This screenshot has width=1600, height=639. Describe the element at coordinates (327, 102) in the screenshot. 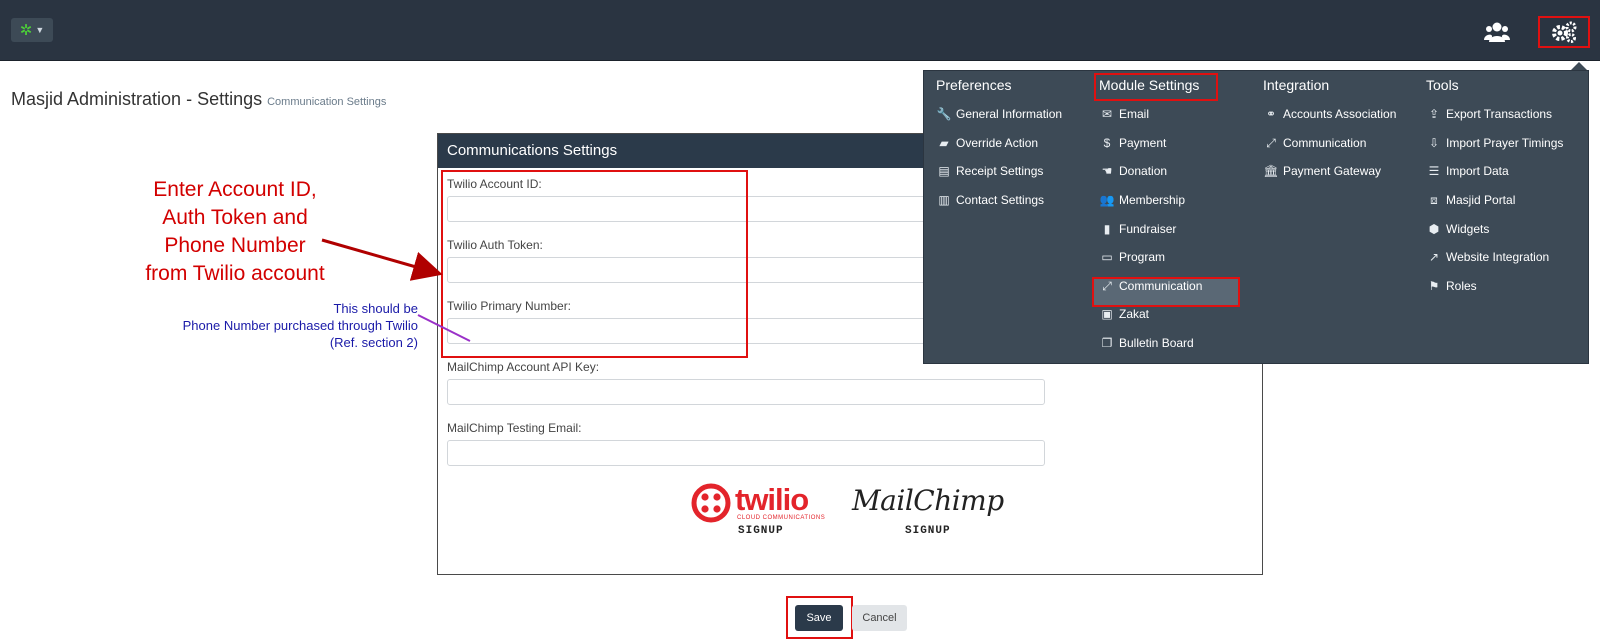

I see `page-subtitle: Communication Settings` at that location.